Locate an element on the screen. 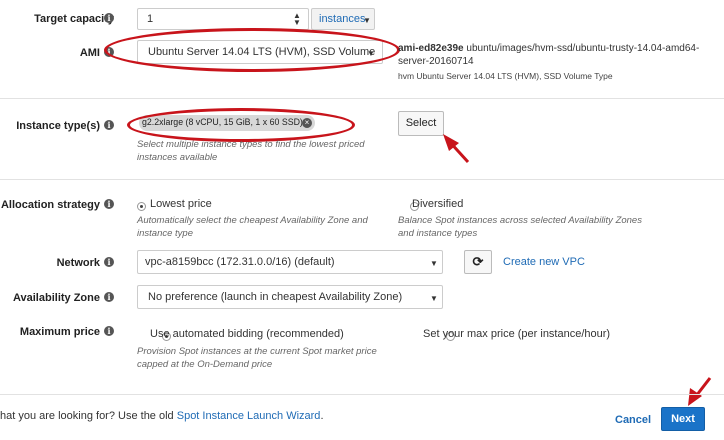 This screenshot has height=440, width=724. refresh-button: ⟳ is located at coordinates (478, 262).